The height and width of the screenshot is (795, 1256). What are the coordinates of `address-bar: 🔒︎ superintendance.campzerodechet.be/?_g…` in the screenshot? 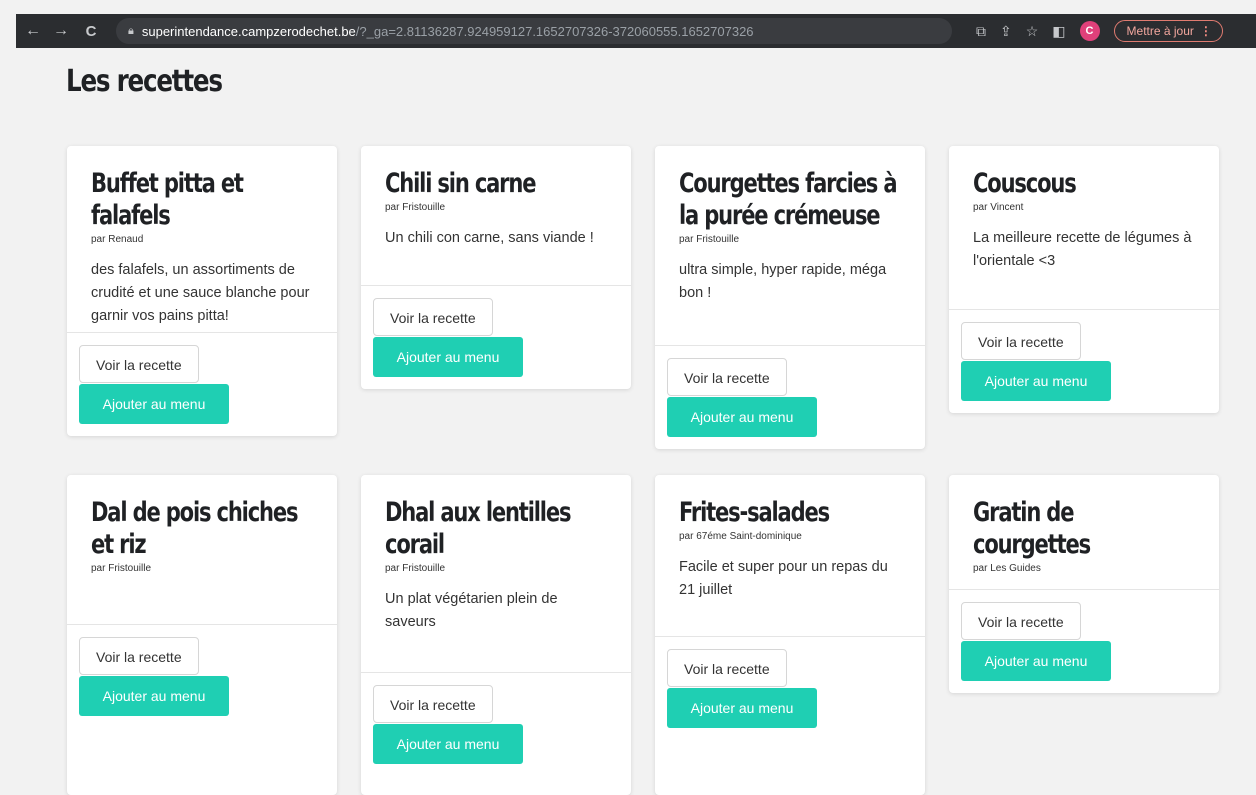 It's located at (534, 31).